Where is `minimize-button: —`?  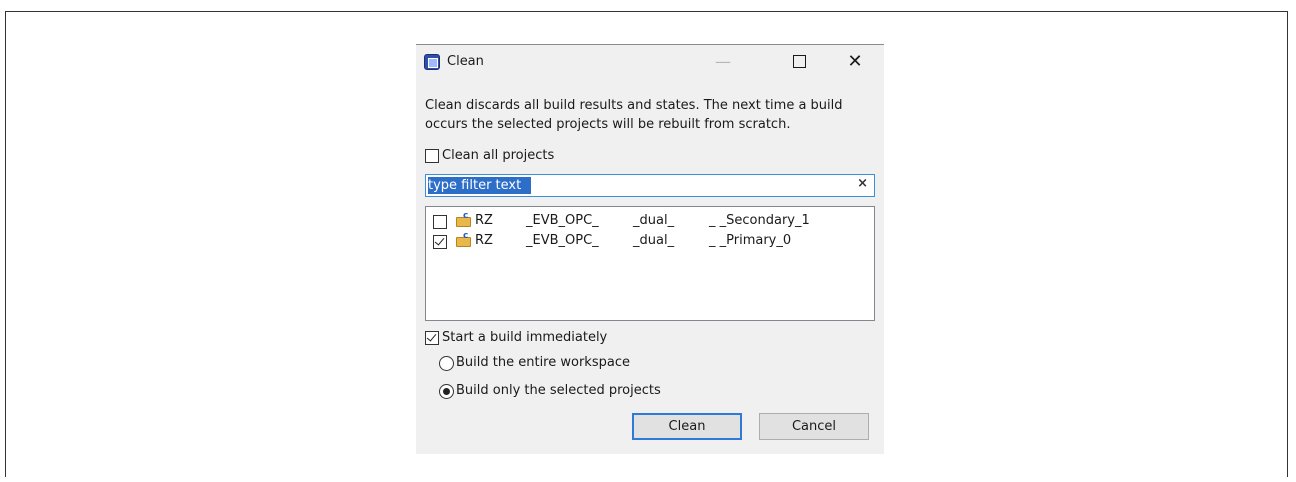
minimize-button: — is located at coordinates (723, 62).